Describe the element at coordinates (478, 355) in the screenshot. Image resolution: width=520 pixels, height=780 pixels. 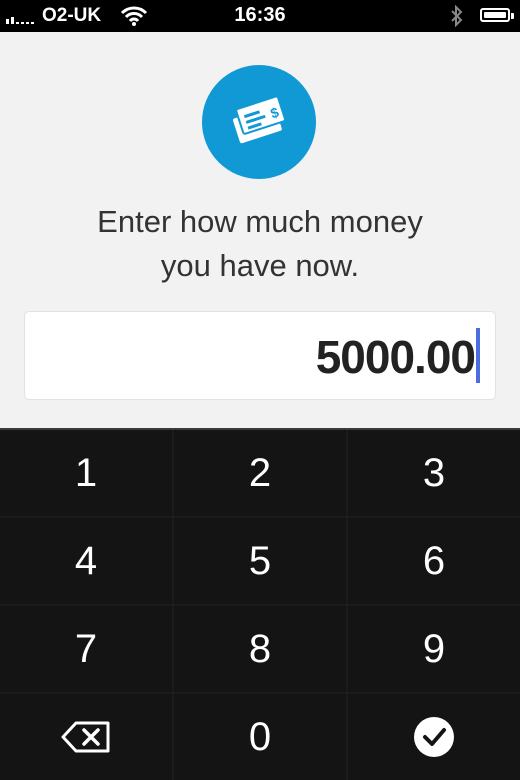
I see `text-caret` at that location.